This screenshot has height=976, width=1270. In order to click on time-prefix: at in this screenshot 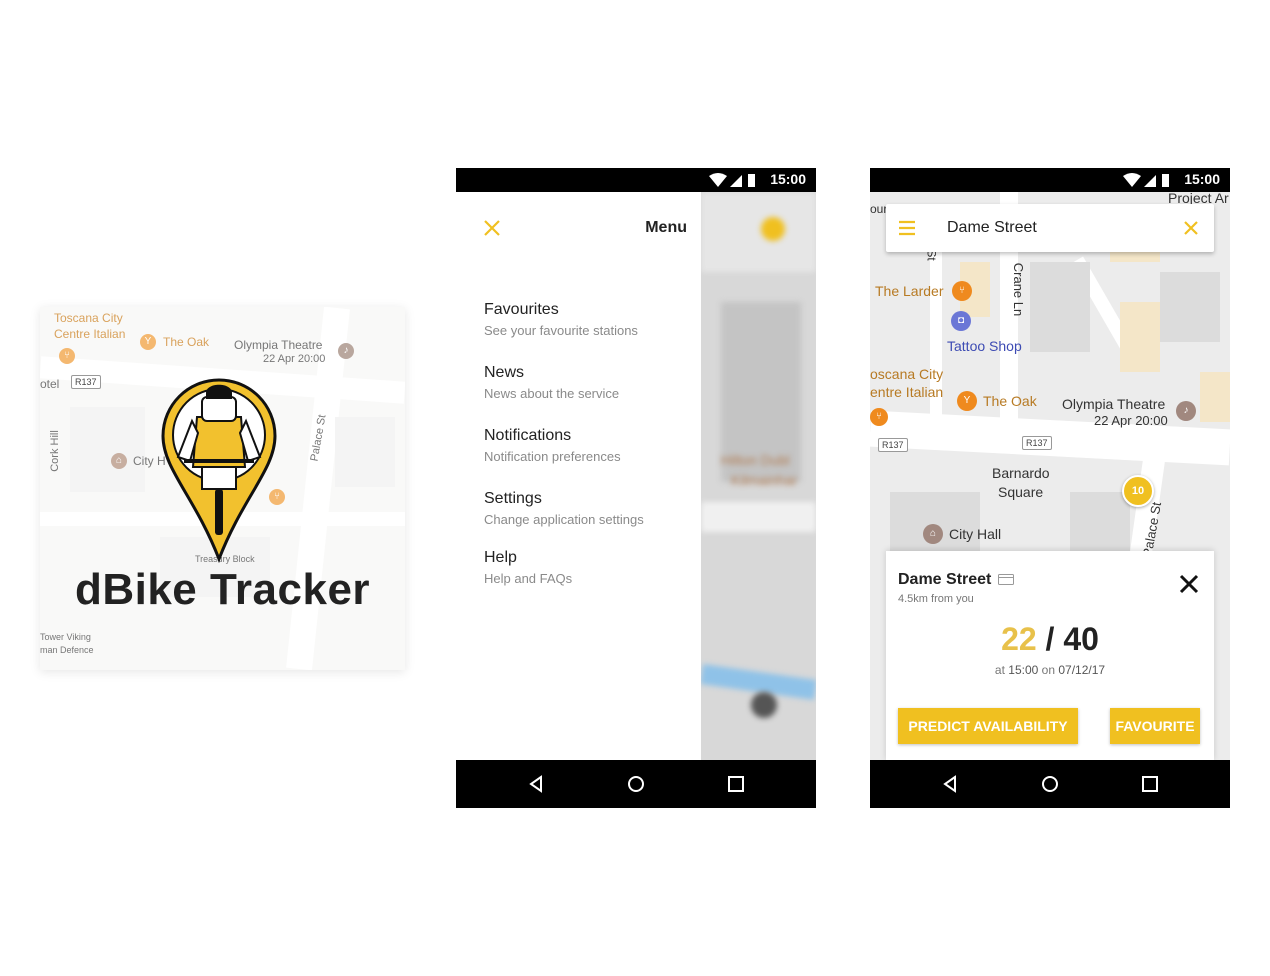, I will do `click(999, 670)`.